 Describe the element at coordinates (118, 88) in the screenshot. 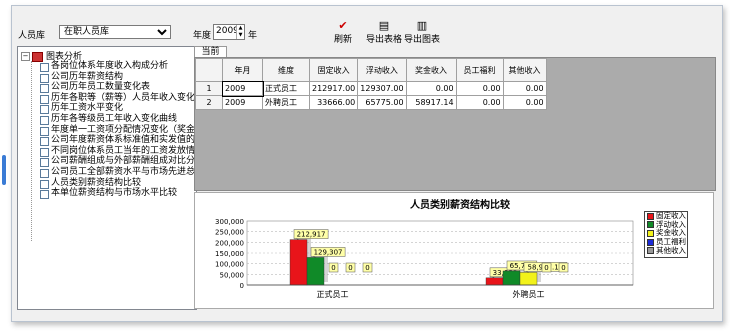

I see `tree-item: 公司历年员工数量变化表` at that location.